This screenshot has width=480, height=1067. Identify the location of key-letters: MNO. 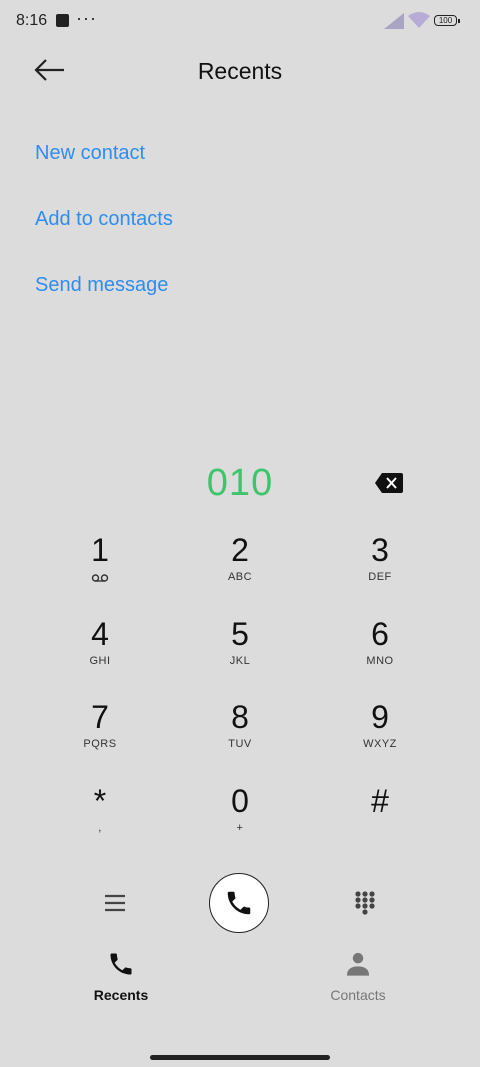
(380, 661).